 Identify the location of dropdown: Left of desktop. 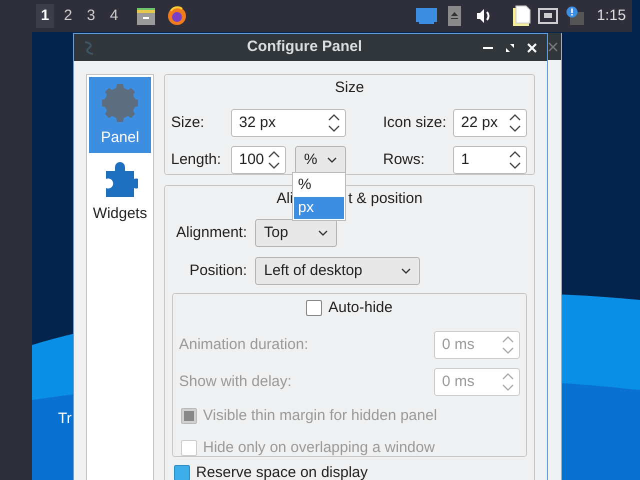
(337, 271).